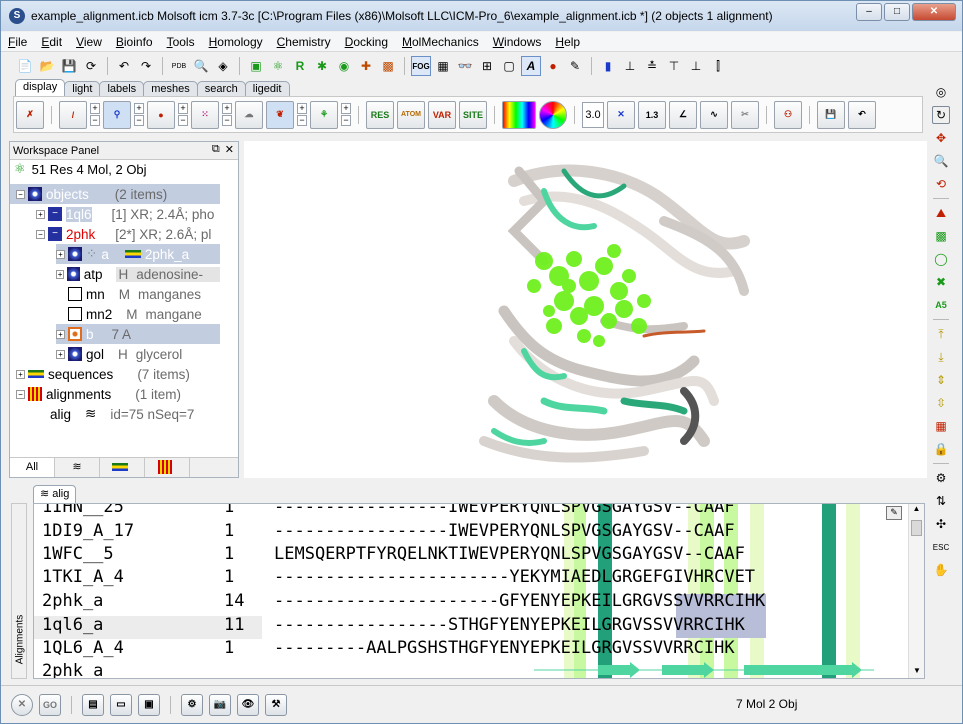  What do you see at coordinates (302, 120) in the screenshot?
I see `ribbon-minus: −` at bounding box center [302, 120].